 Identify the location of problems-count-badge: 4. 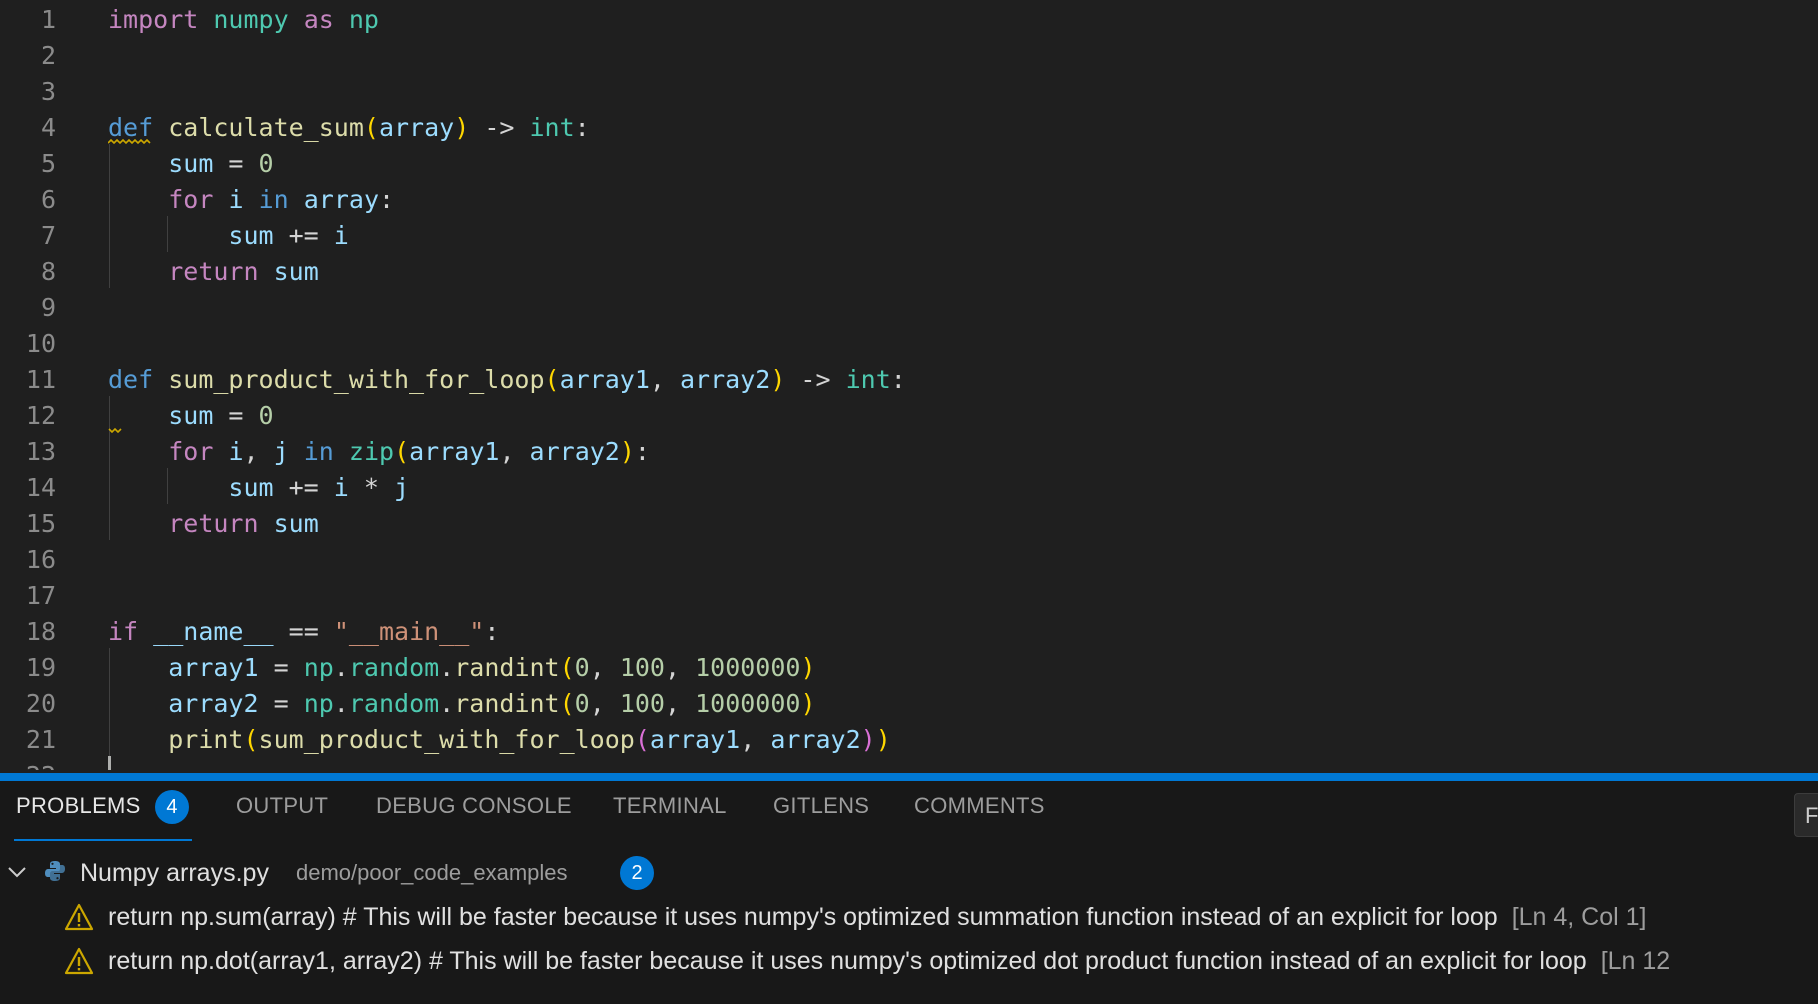
(172, 807).